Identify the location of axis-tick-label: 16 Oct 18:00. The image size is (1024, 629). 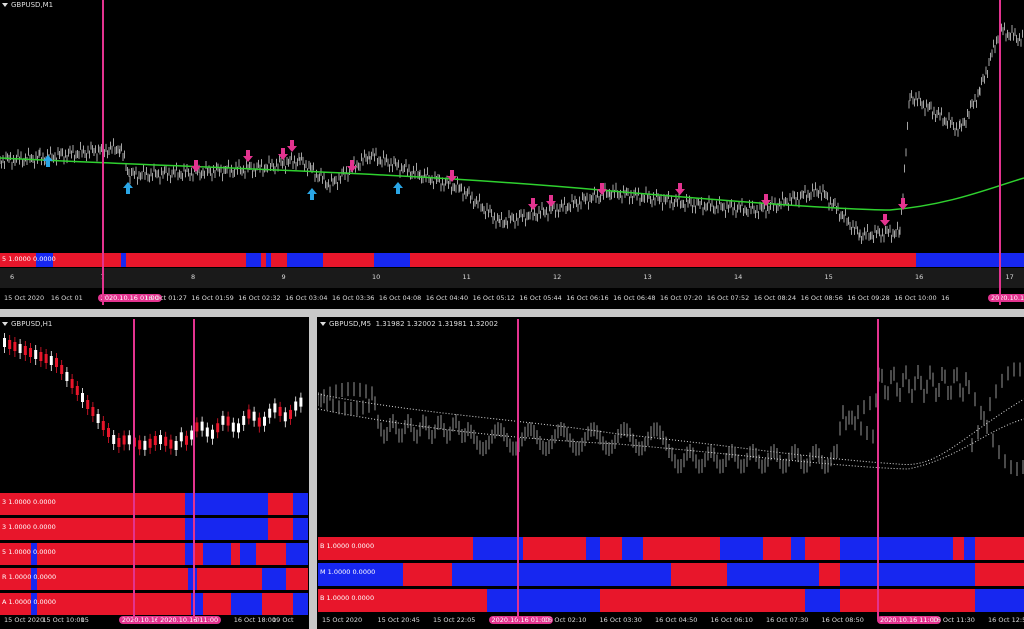
(255, 620).